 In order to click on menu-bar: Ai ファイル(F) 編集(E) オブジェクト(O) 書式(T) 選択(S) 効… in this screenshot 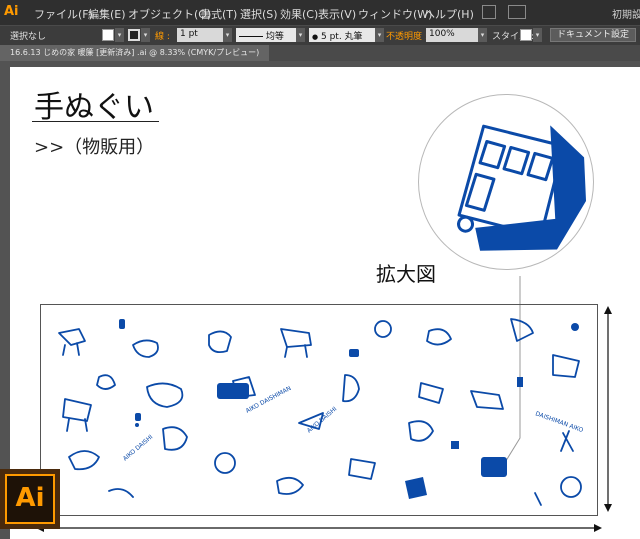, I will do `click(320, 12)`.